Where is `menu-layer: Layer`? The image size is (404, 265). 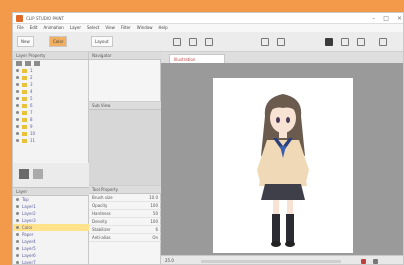
menu-layer: Layer is located at coordinates (75, 28).